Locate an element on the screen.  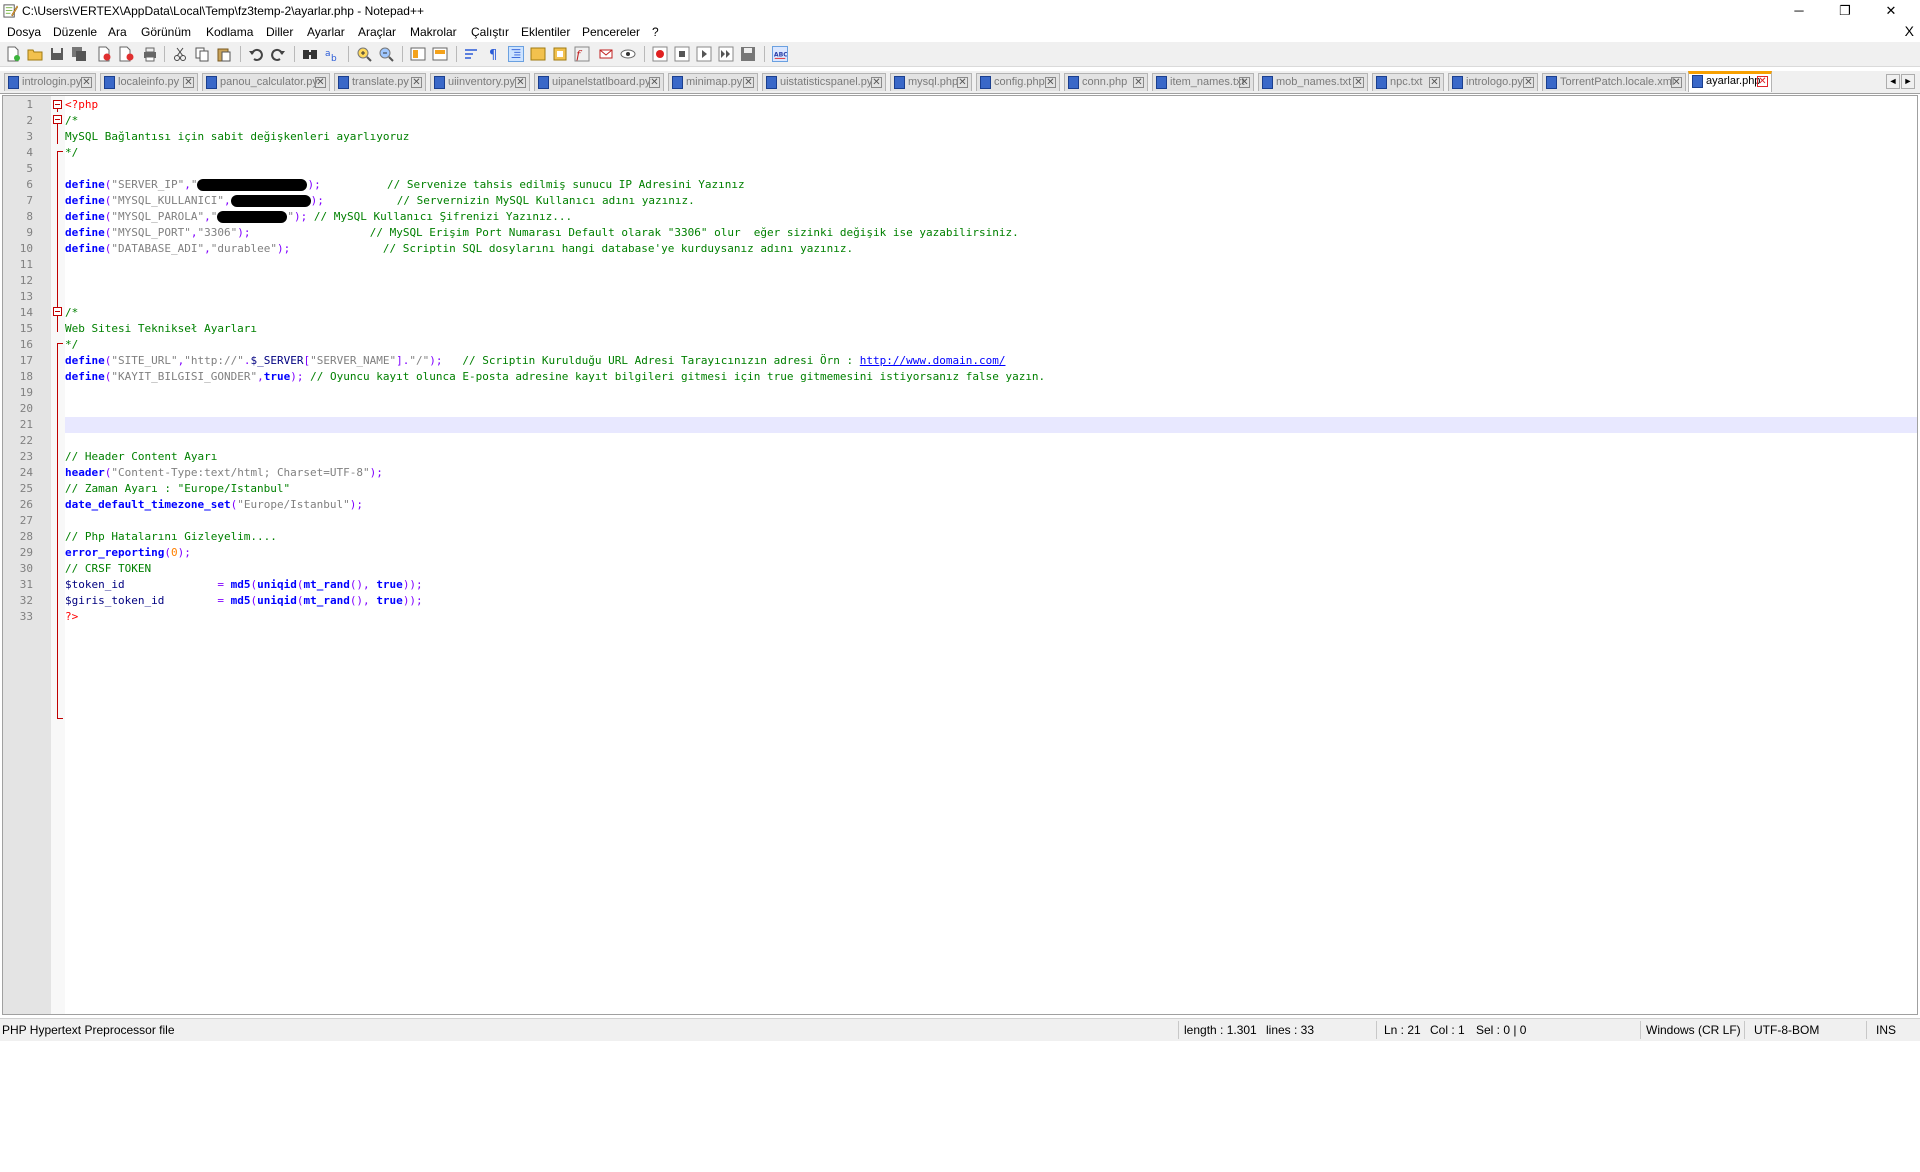
monitoring-icon is located at coordinates (628, 54).